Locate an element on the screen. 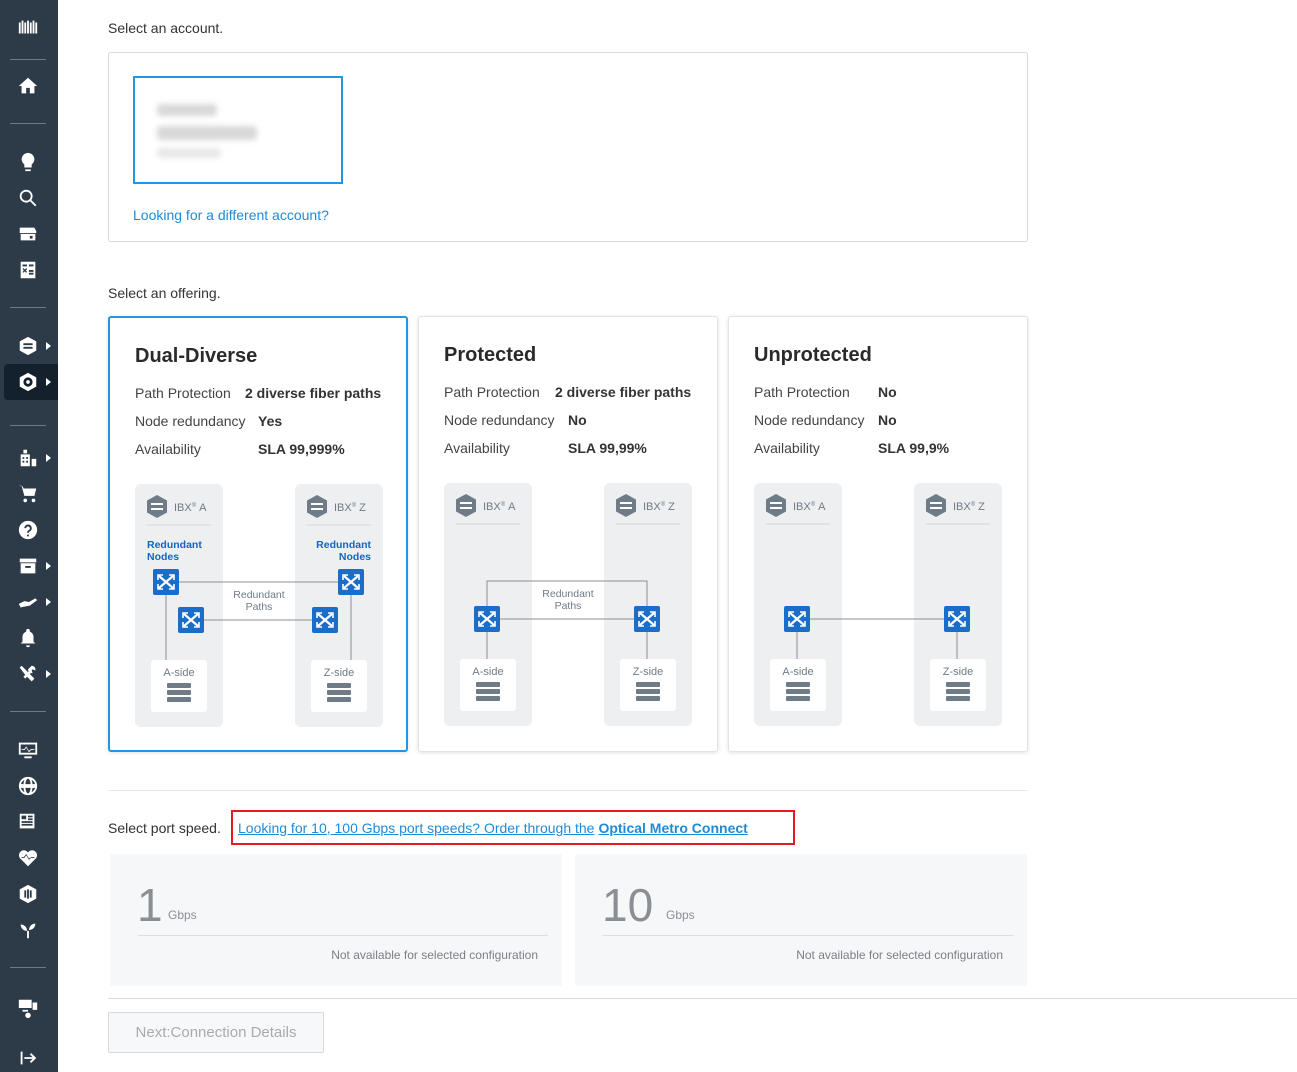  ibx-a-label: IBX is located at coordinates (183, 508).